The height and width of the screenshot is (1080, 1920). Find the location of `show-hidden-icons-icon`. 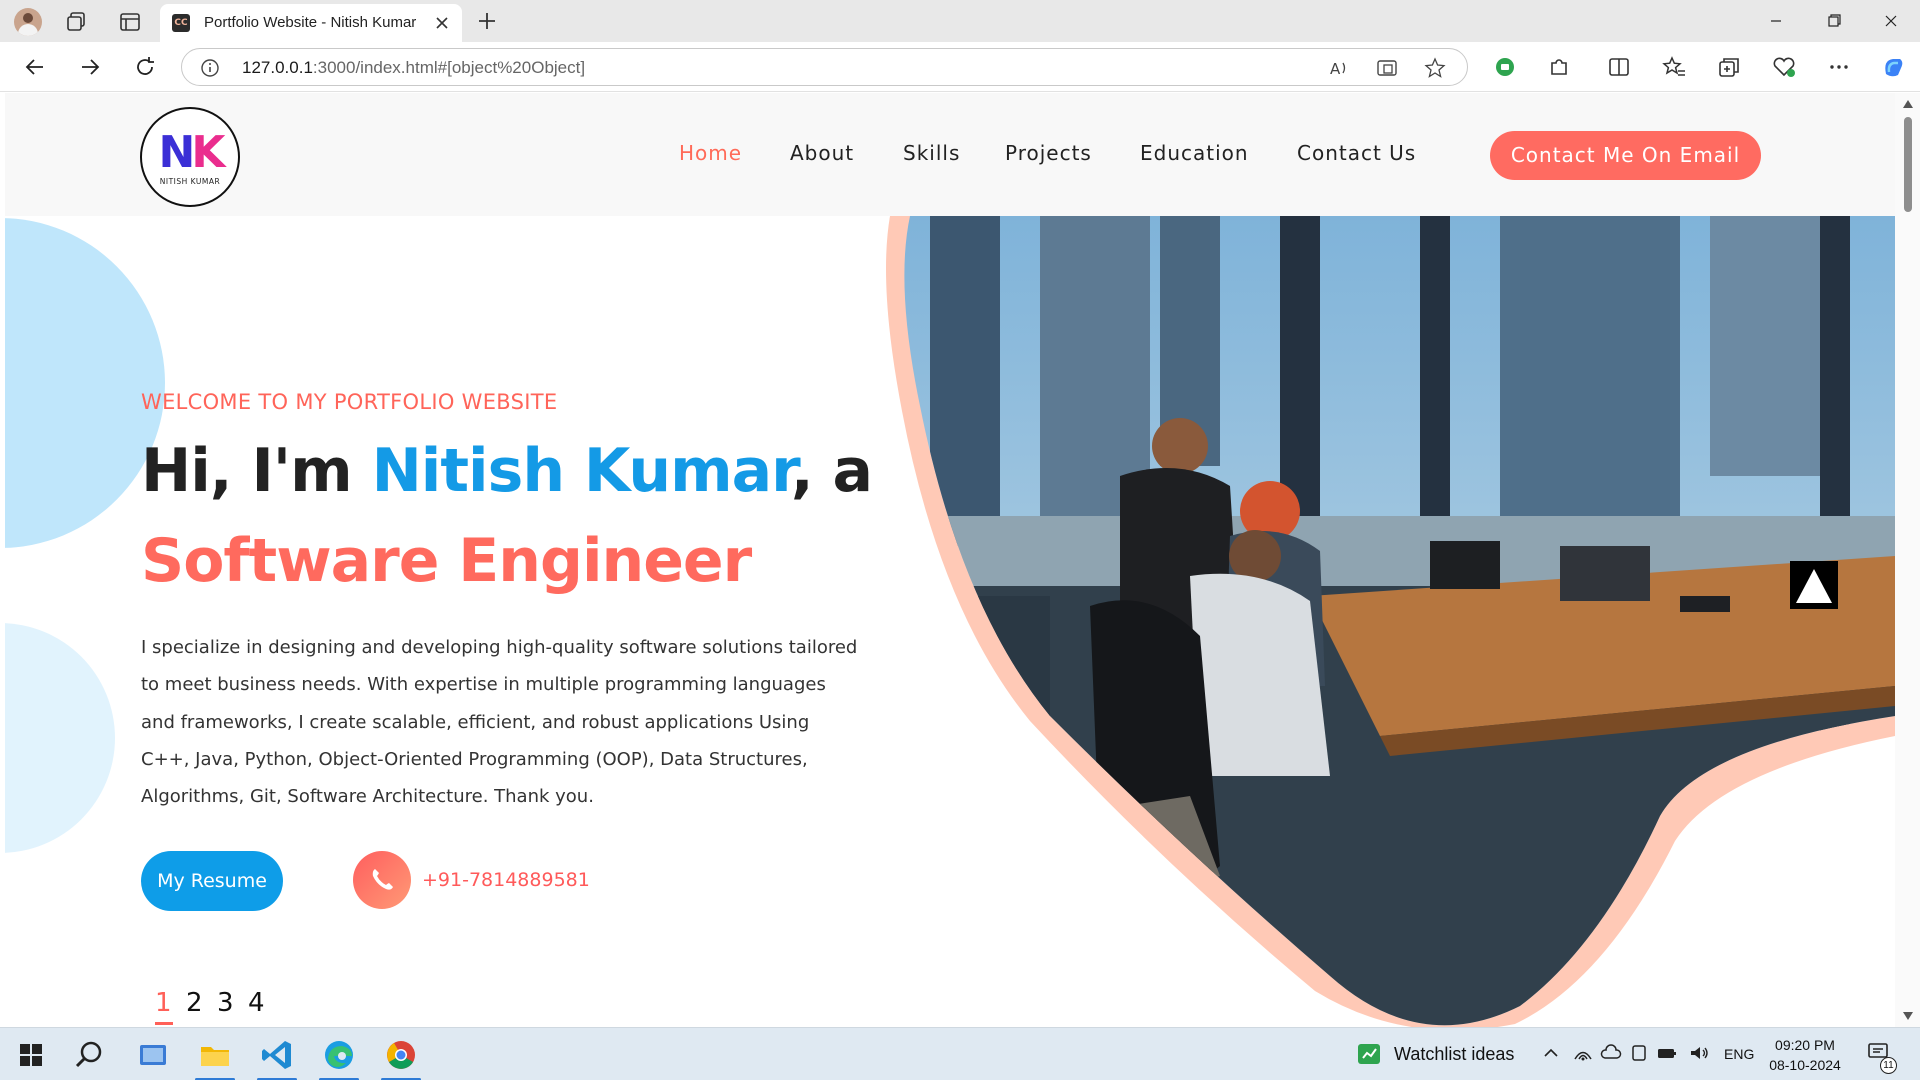

show-hidden-icons-icon is located at coordinates (1551, 1053).